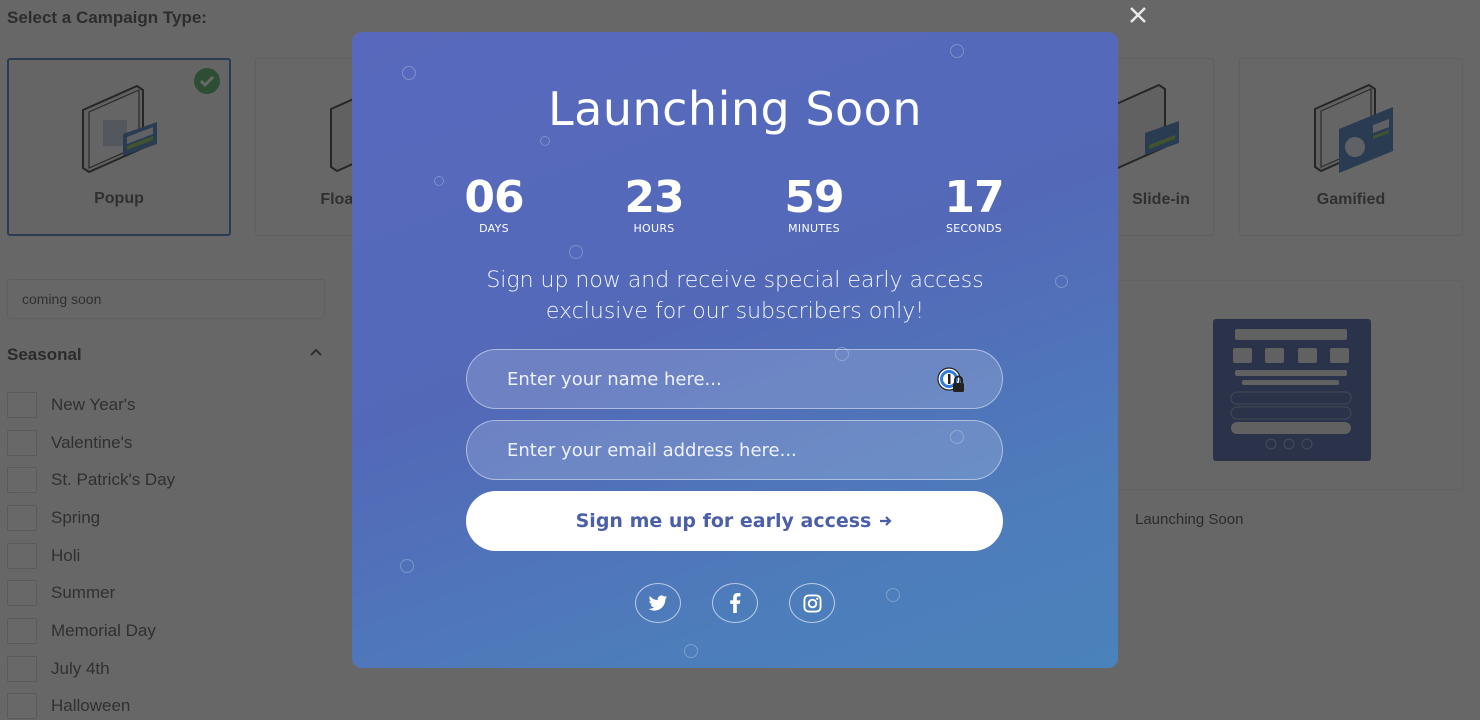 The image size is (1480, 720). I want to click on cta-label: Sign me up for early access, so click(723, 521).